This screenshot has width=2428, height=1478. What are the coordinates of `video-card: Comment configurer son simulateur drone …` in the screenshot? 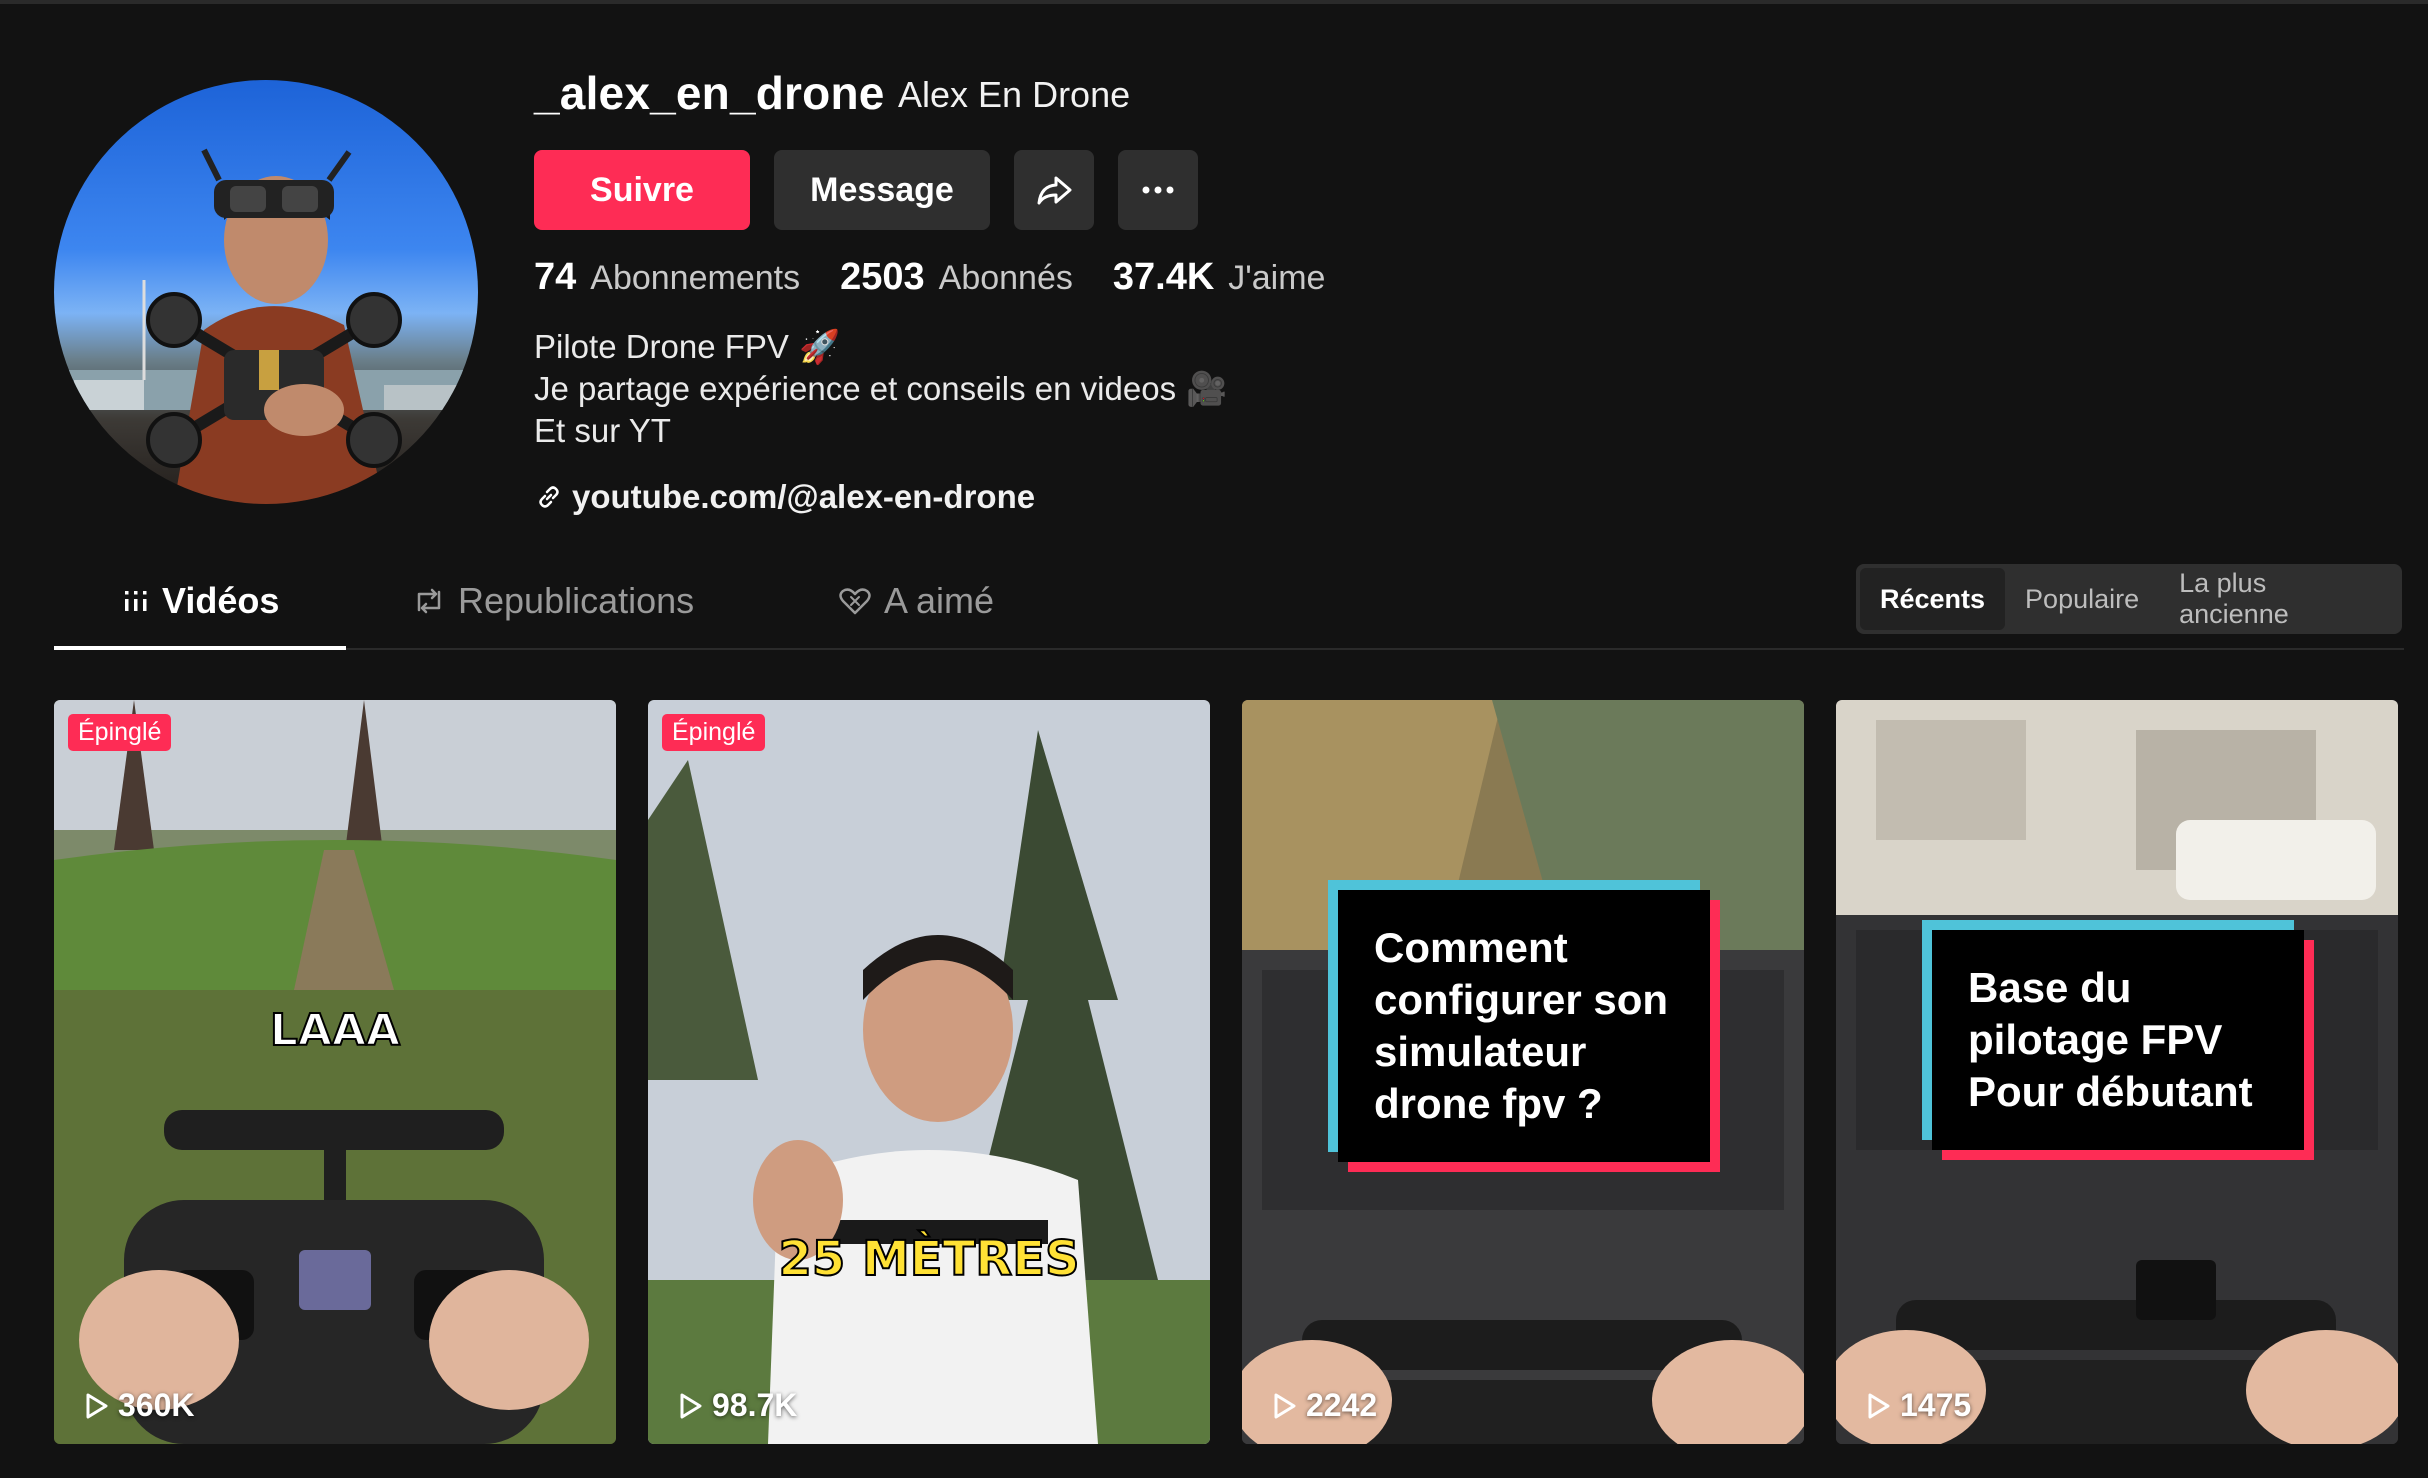 It's located at (1523, 1072).